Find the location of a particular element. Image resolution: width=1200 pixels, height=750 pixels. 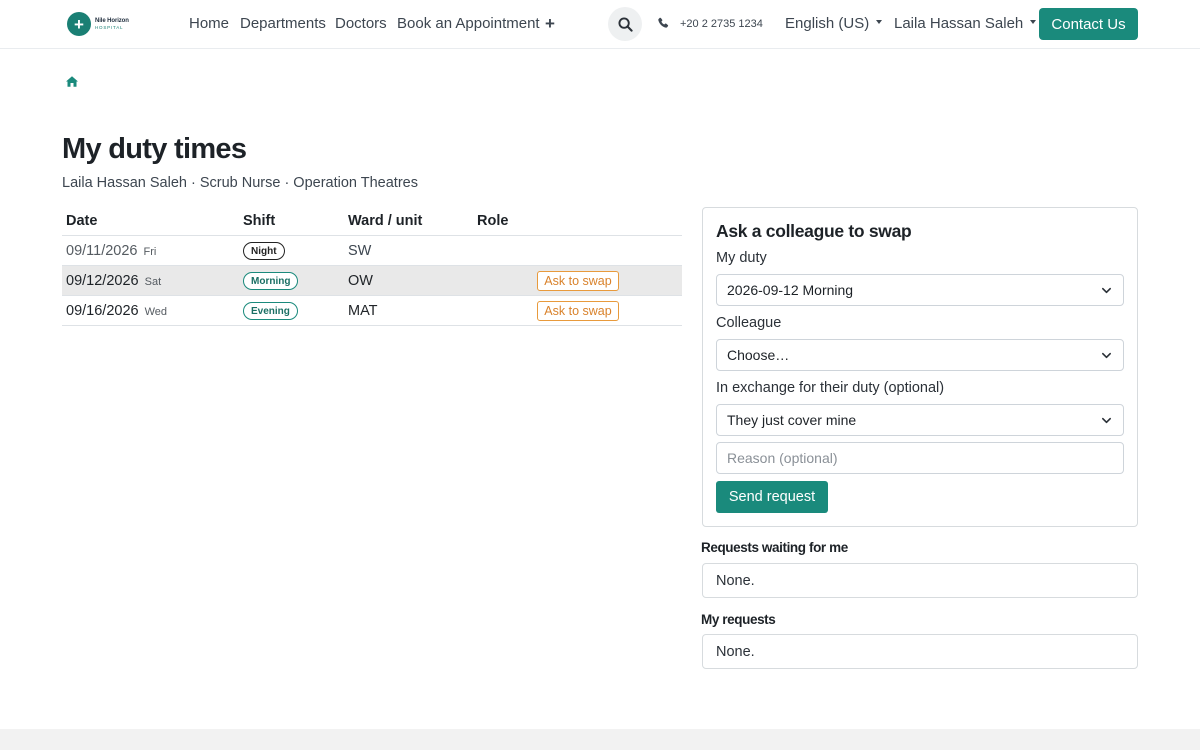

hospital-logo: + Nile Horizon HOSPITAL is located at coordinates (103, 24).